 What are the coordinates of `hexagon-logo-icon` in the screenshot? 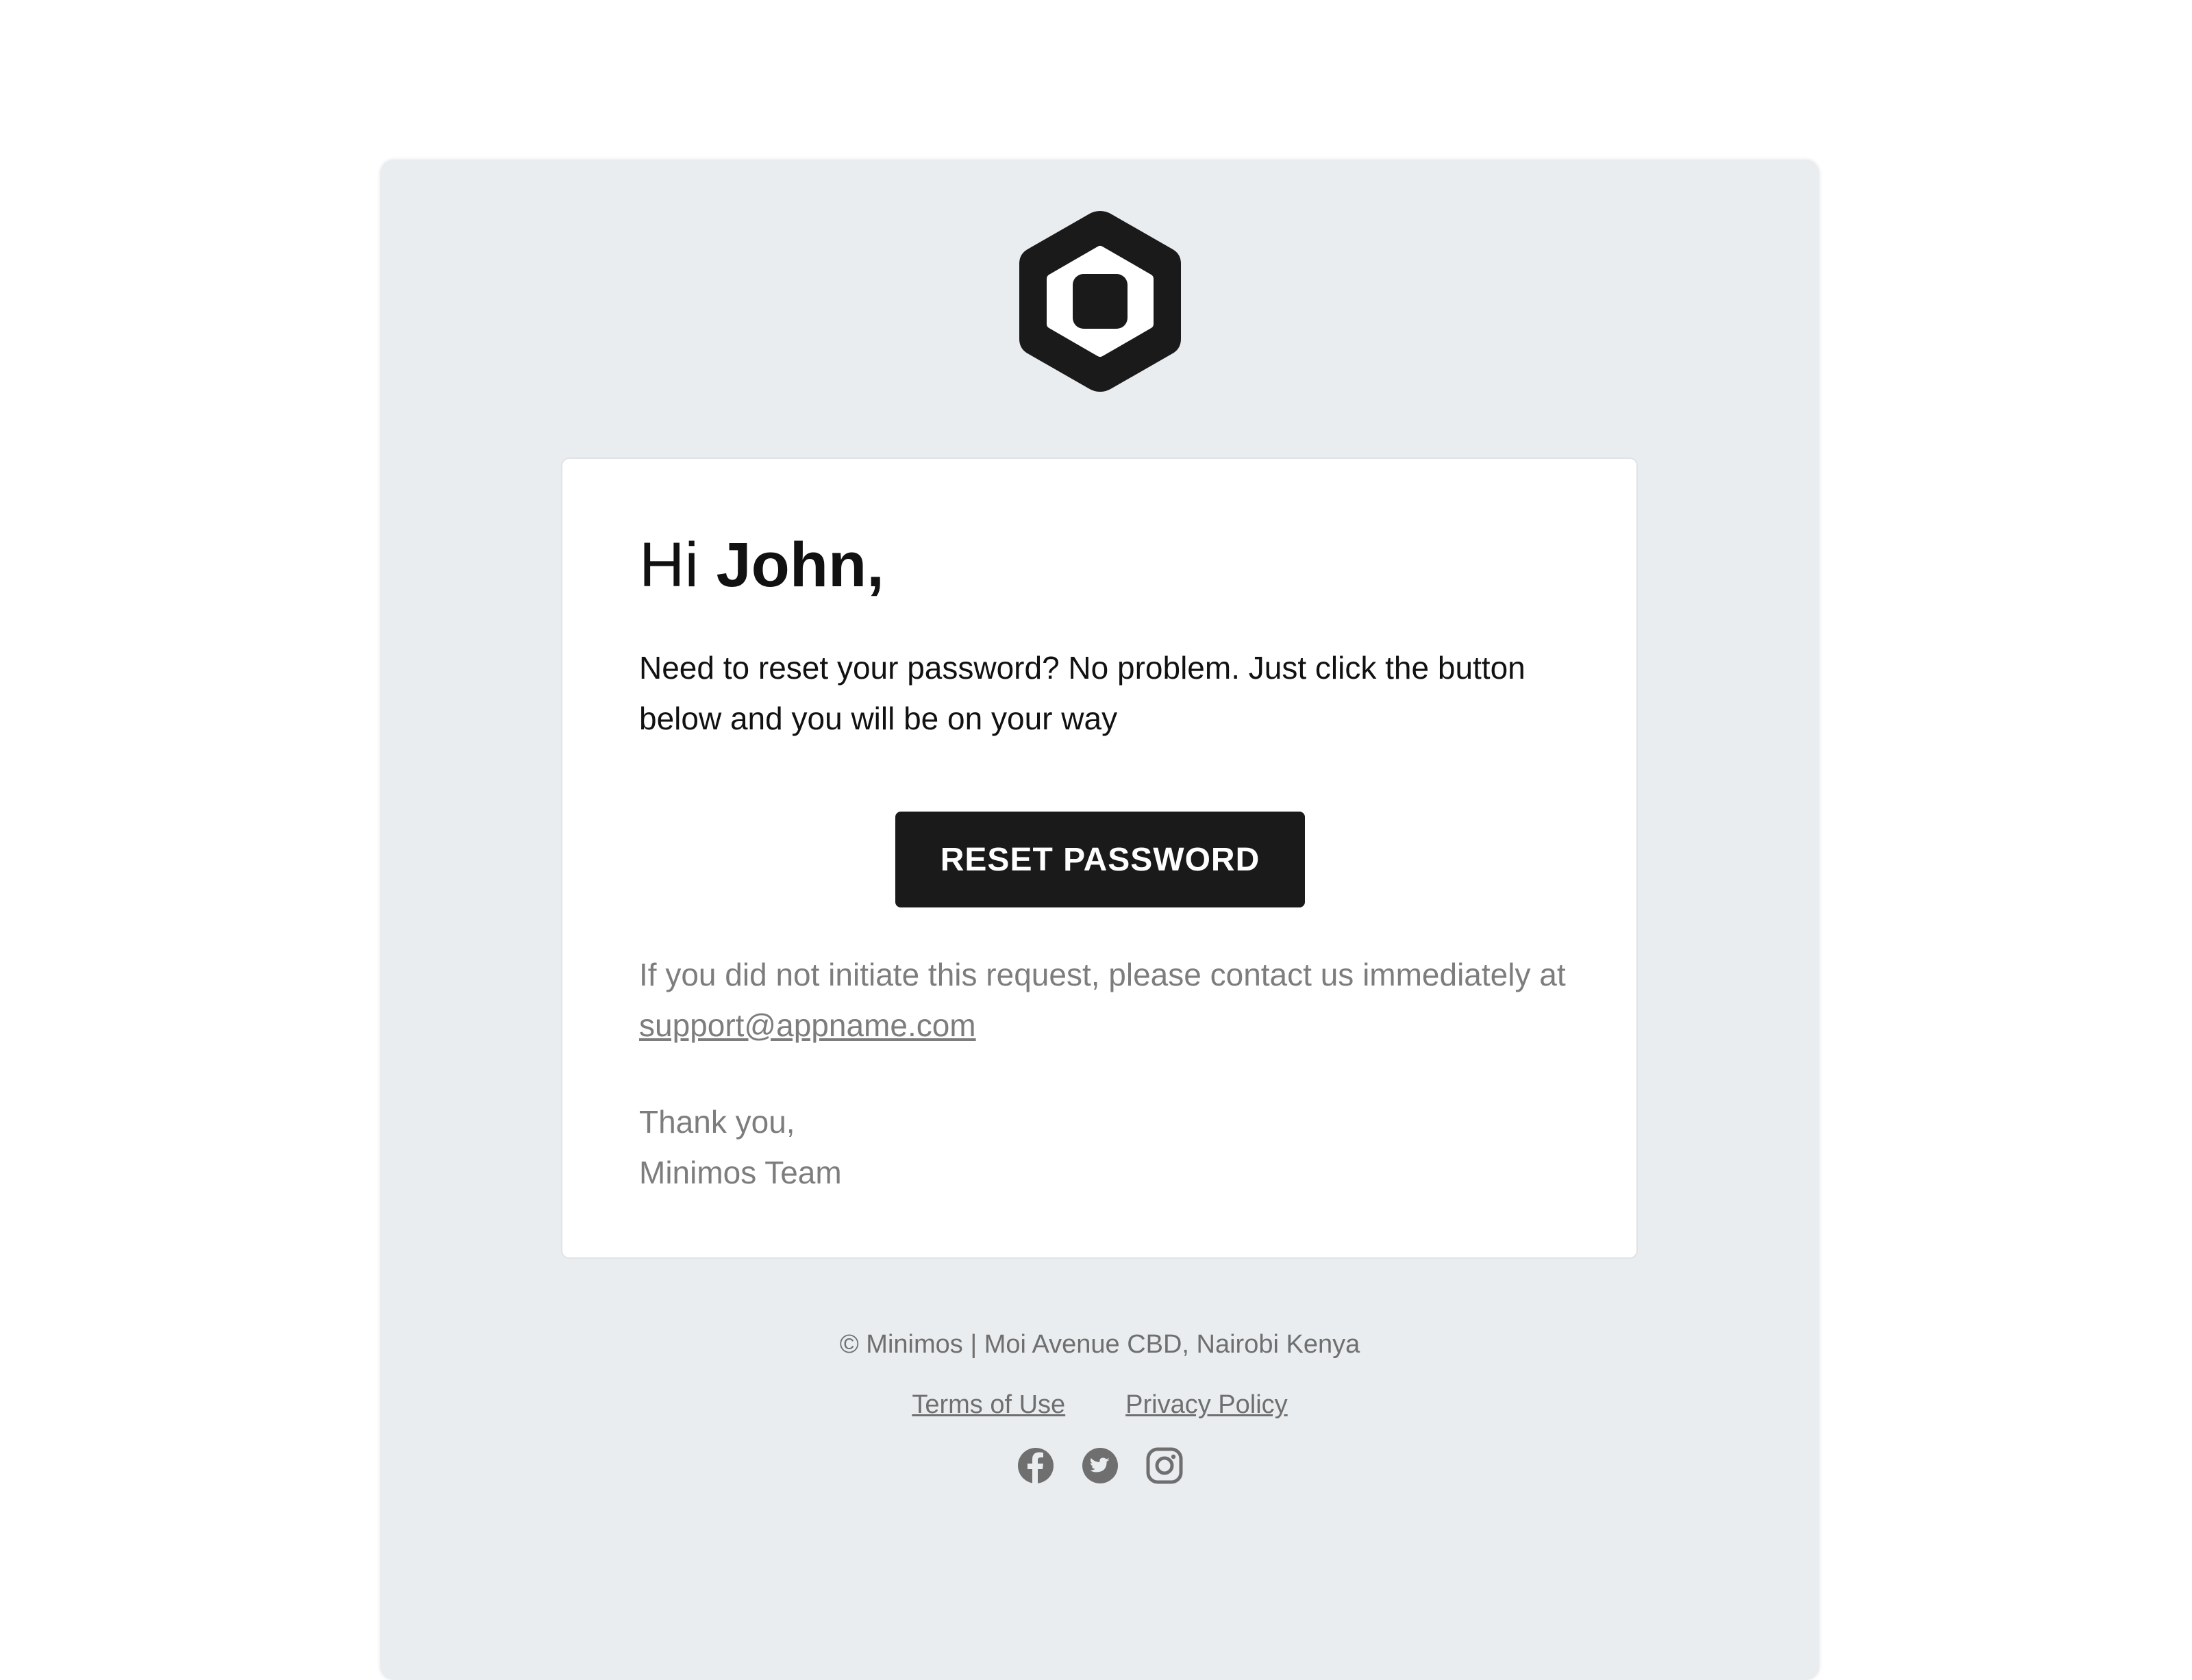 It's located at (1100, 301).